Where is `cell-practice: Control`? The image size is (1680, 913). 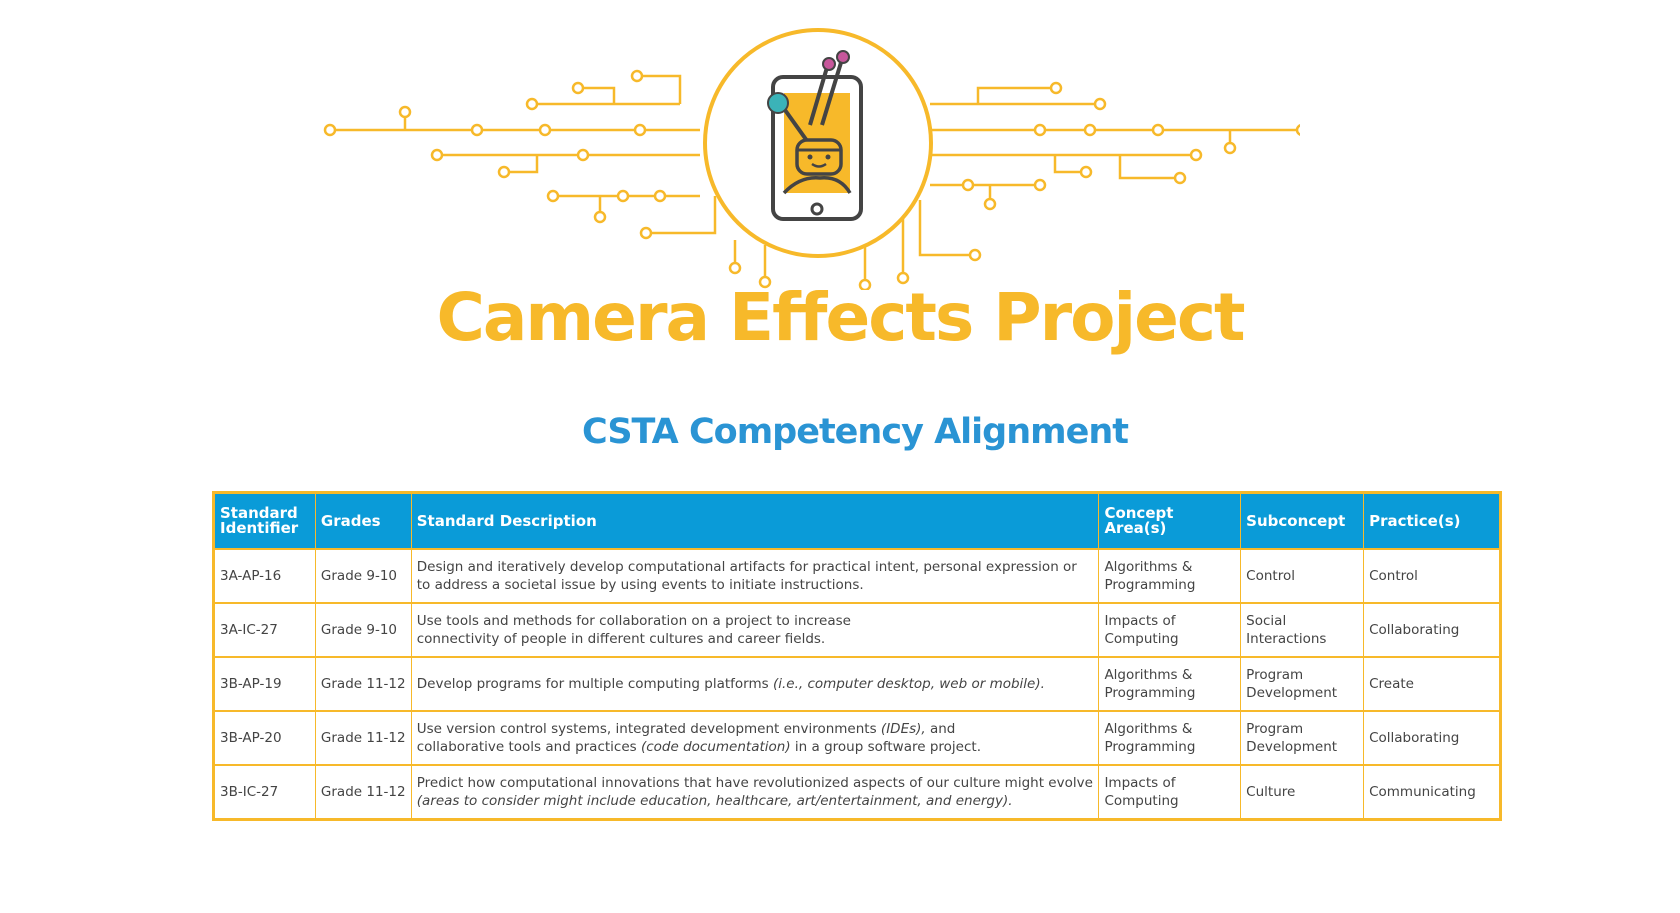
cell-practice: Control is located at coordinates (1432, 575).